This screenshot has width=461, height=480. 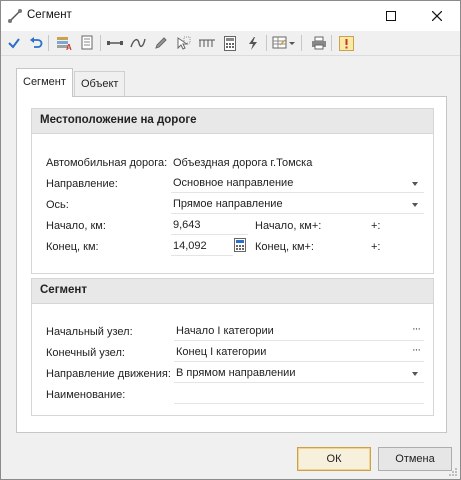 What do you see at coordinates (415, 459) in the screenshot?
I see `cancel-button: Отмена` at bounding box center [415, 459].